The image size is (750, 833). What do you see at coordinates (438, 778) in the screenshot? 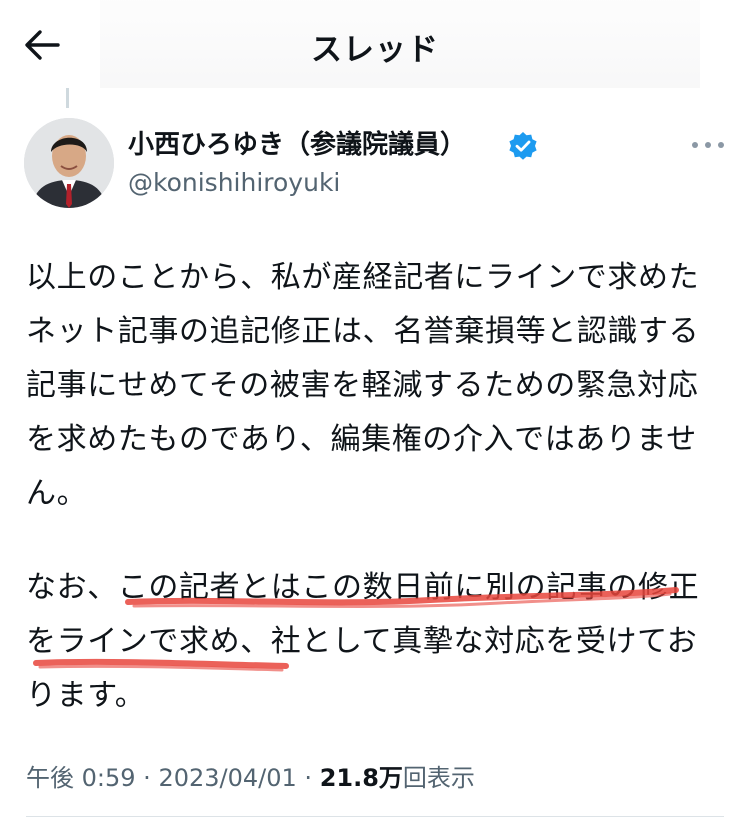
I see `view-label: 回表示` at bounding box center [438, 778].